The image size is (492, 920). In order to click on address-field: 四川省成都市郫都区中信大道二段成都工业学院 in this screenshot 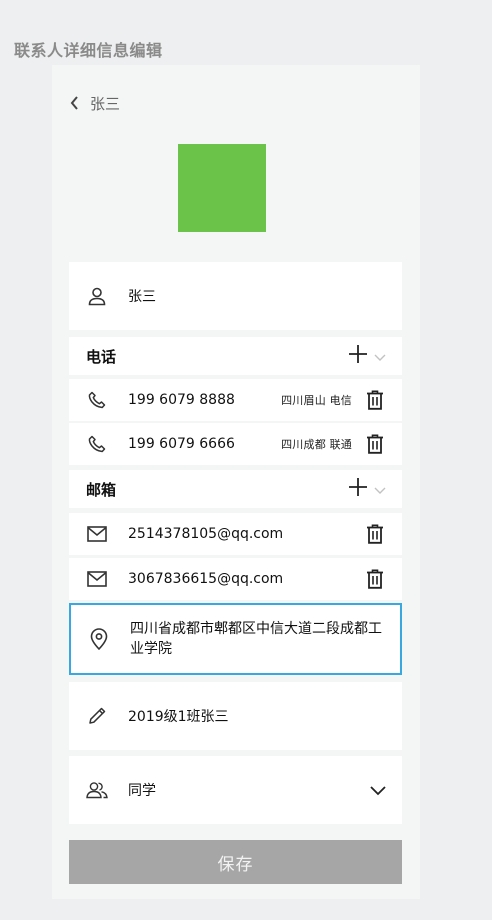, I will do `click(235, 639)`.